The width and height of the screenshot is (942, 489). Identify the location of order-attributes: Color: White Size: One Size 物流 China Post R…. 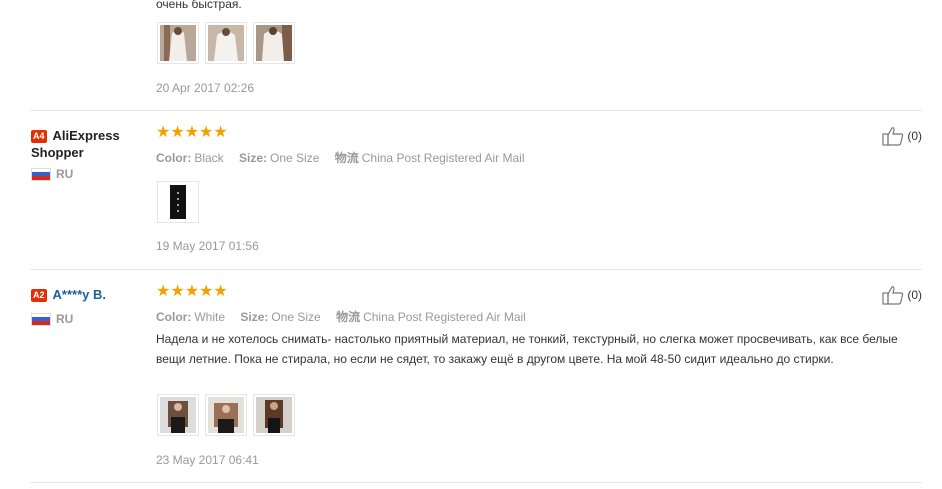
(347, 316).